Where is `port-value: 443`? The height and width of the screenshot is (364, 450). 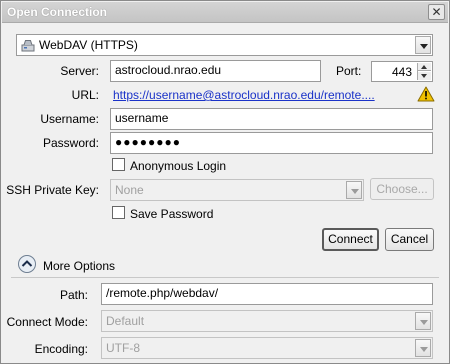
port-value: 443 is located at coordinates (401, 72).